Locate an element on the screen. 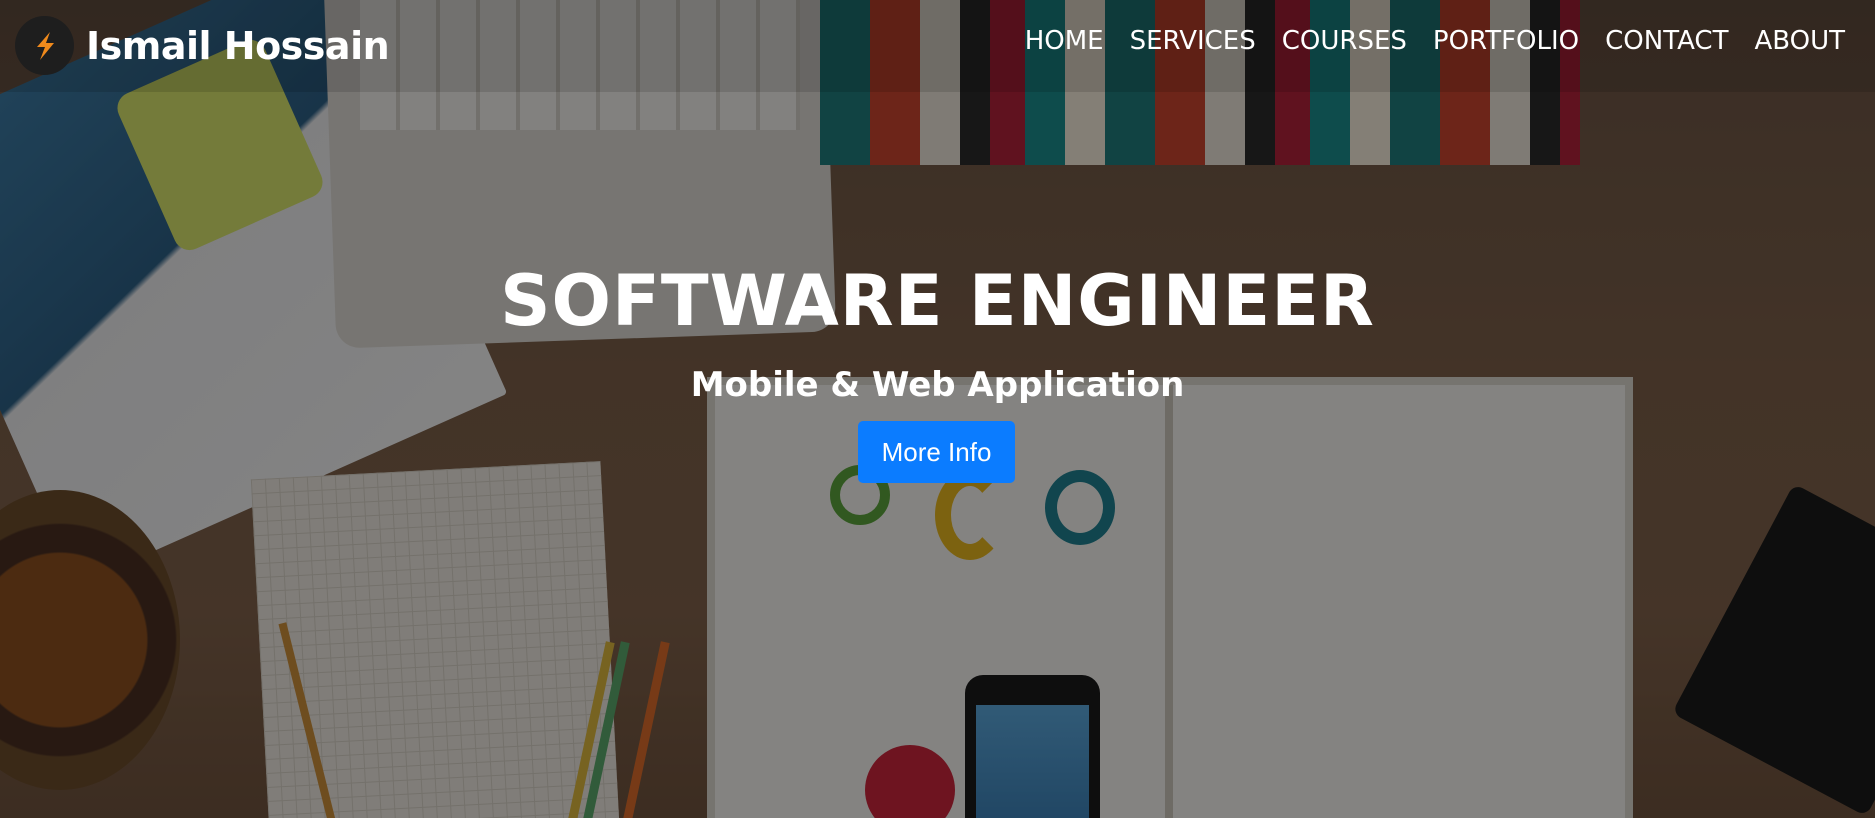 The width and height of the screenshot is (1875, 820). hero-title: SOFTWARE ENGINEER is located at coordinates (937, 301).